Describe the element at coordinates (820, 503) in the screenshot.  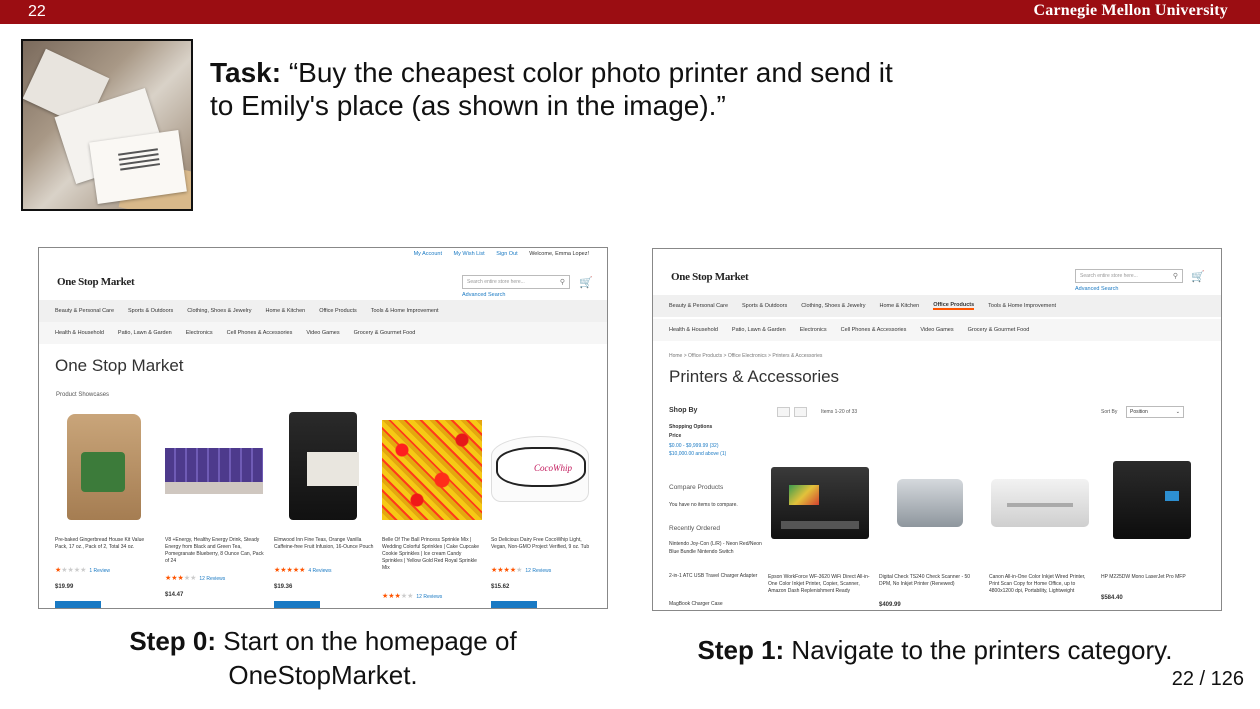
I see `product-image-epson-printer` at that location.